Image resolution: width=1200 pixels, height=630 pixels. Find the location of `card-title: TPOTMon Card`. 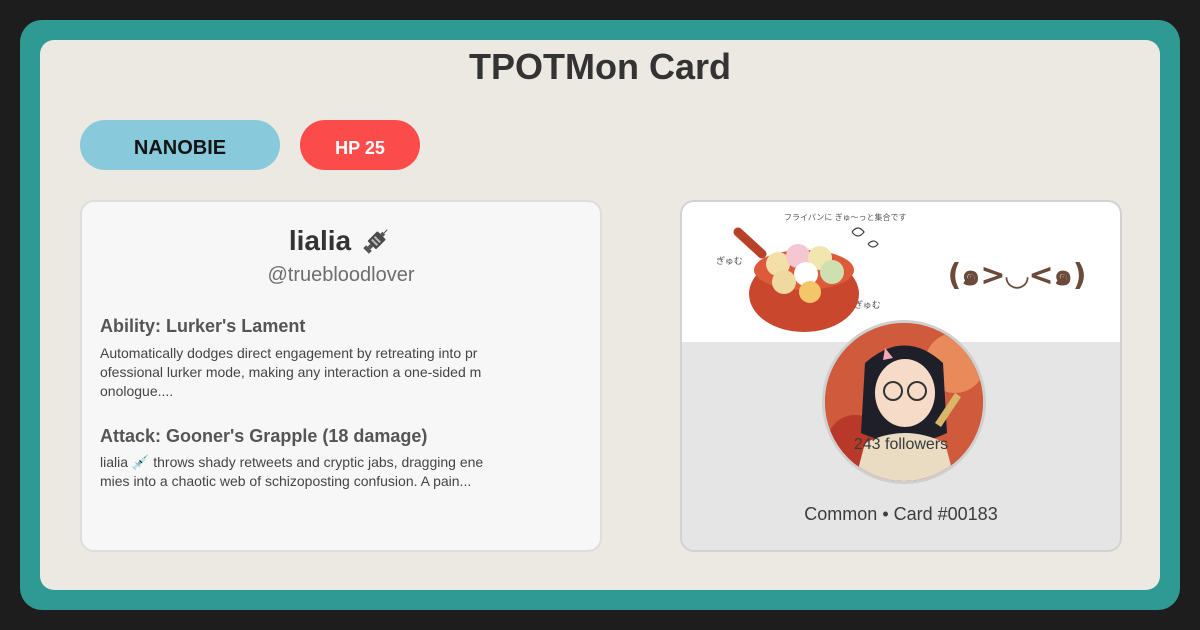

card-title: TPOTMon Card is located at coordinates (600, 66).